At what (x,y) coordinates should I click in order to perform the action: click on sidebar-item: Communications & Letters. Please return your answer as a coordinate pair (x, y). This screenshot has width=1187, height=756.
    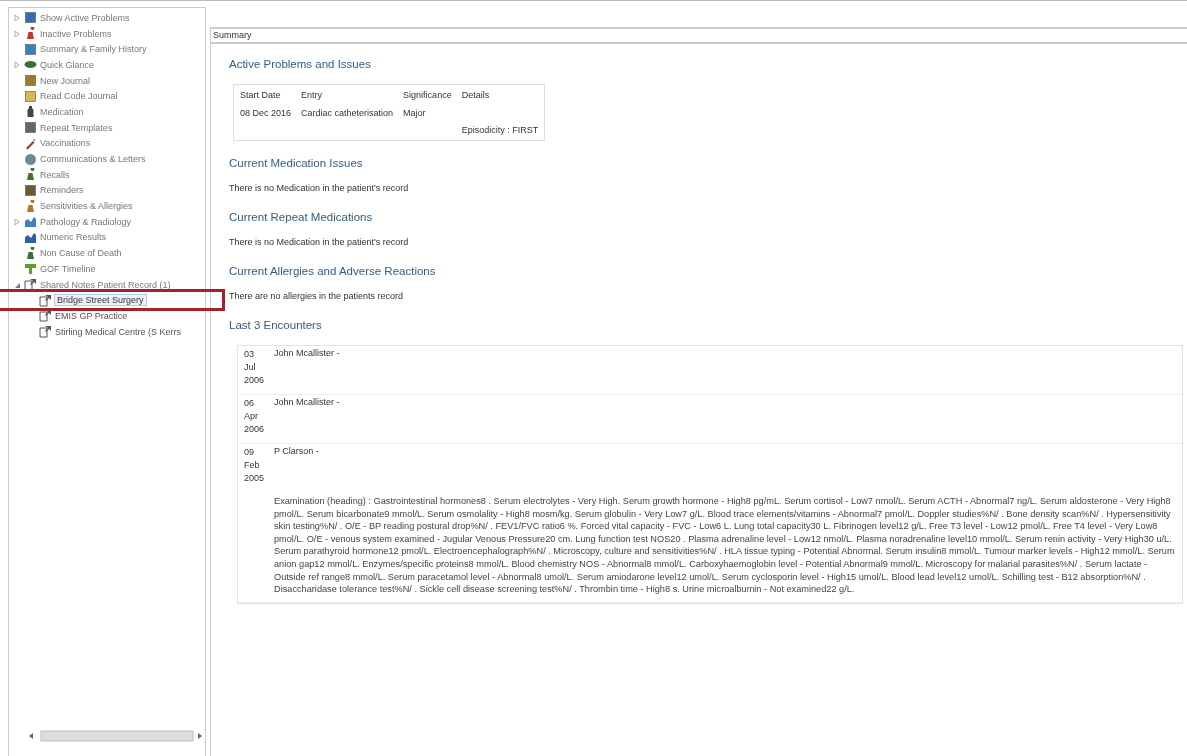
    Looking at the image, I should click on (93, 159).